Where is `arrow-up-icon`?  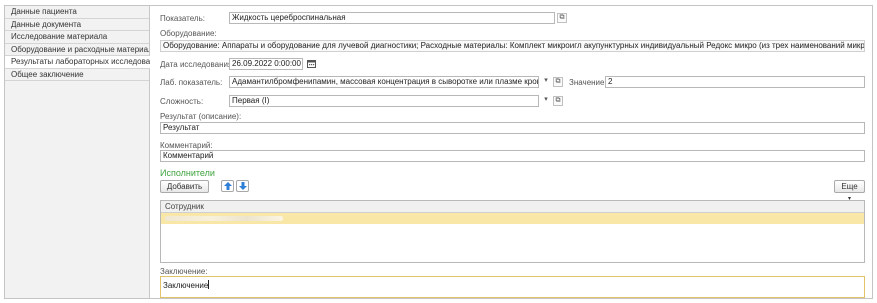
arrow-up-icon is located at coordinates (228, 186).